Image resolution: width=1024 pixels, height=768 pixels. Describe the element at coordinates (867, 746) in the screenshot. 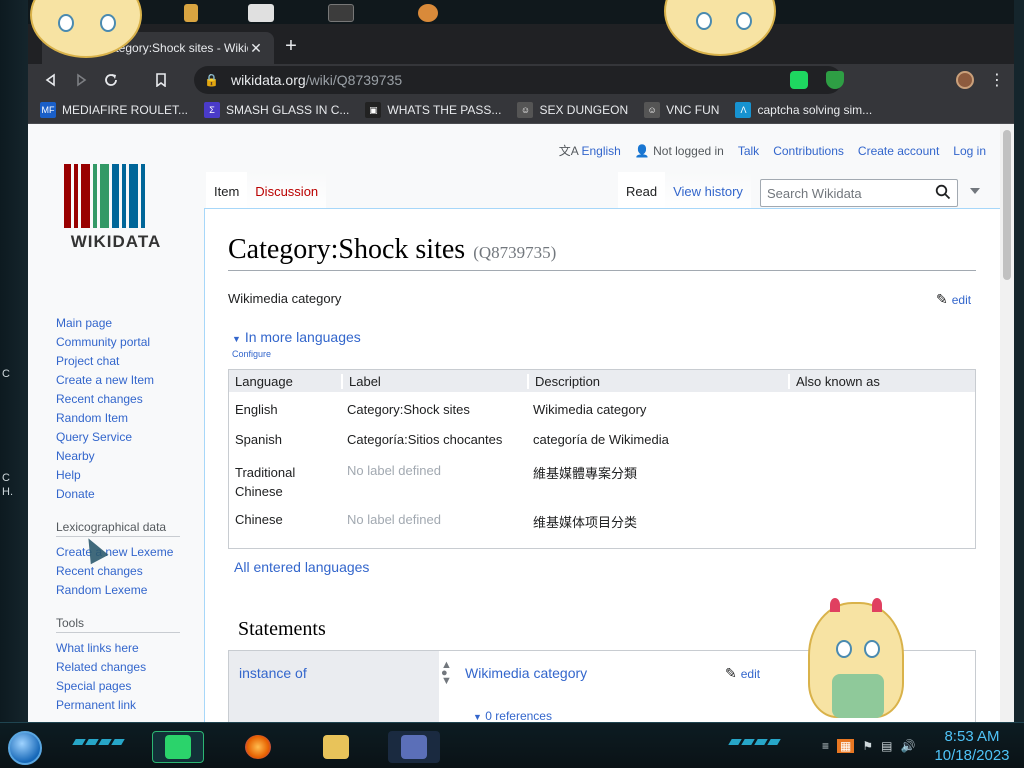

I see `flag-icon: ⚑` at that location.